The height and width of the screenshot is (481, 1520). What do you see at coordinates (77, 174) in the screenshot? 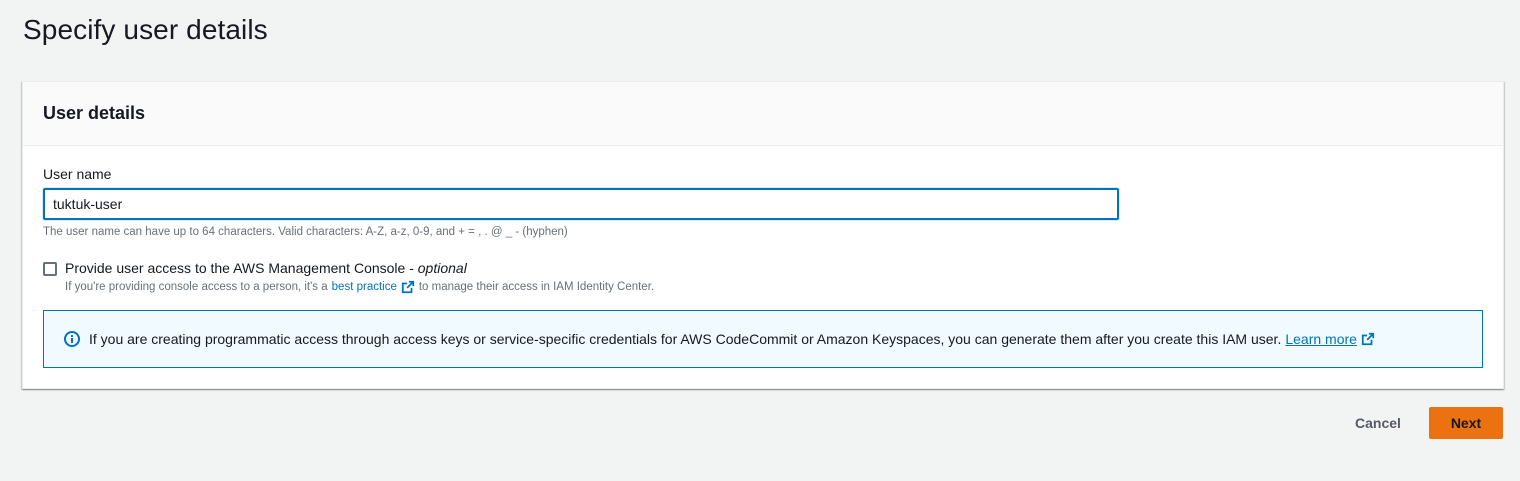
I see `username-label: User name` at bounding box center [77, 174].